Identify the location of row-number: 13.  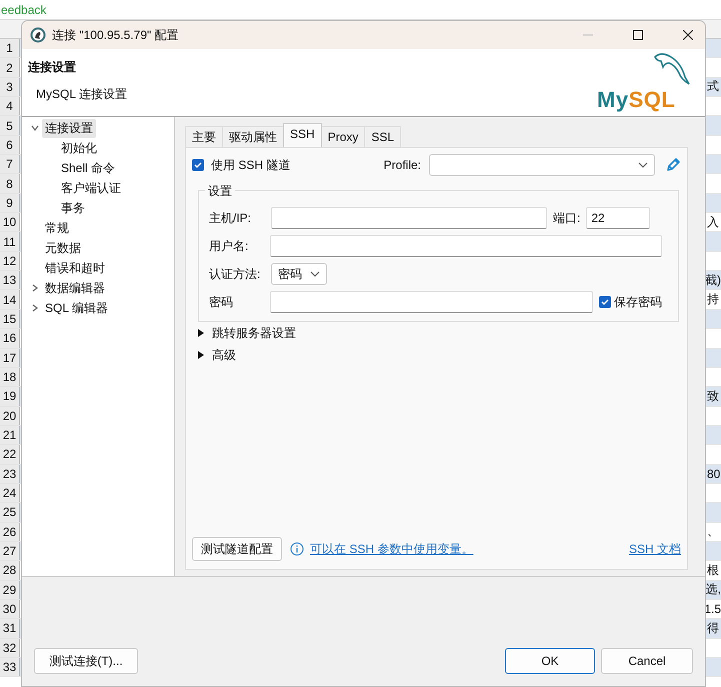
(10, 280).